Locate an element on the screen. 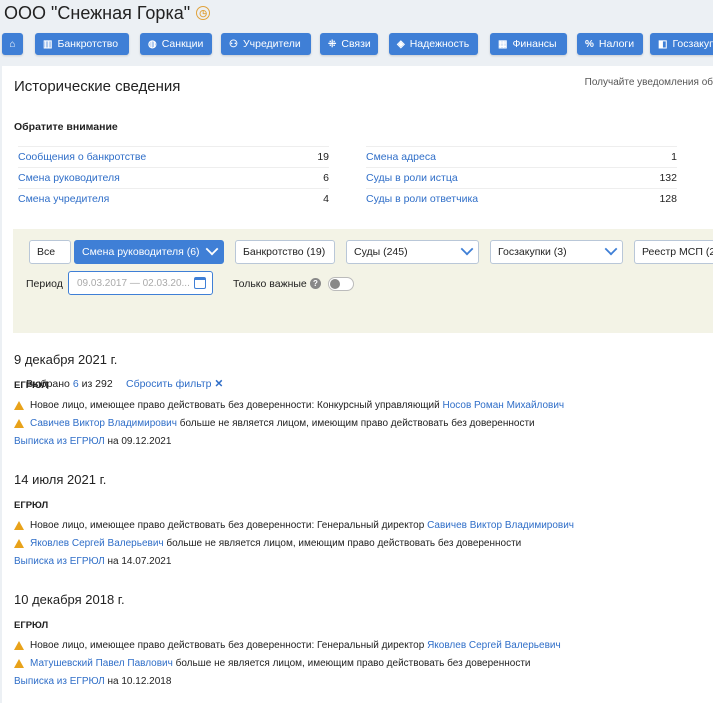  filter-chip: Банкротство (19) is located at coordinates (285, 252).